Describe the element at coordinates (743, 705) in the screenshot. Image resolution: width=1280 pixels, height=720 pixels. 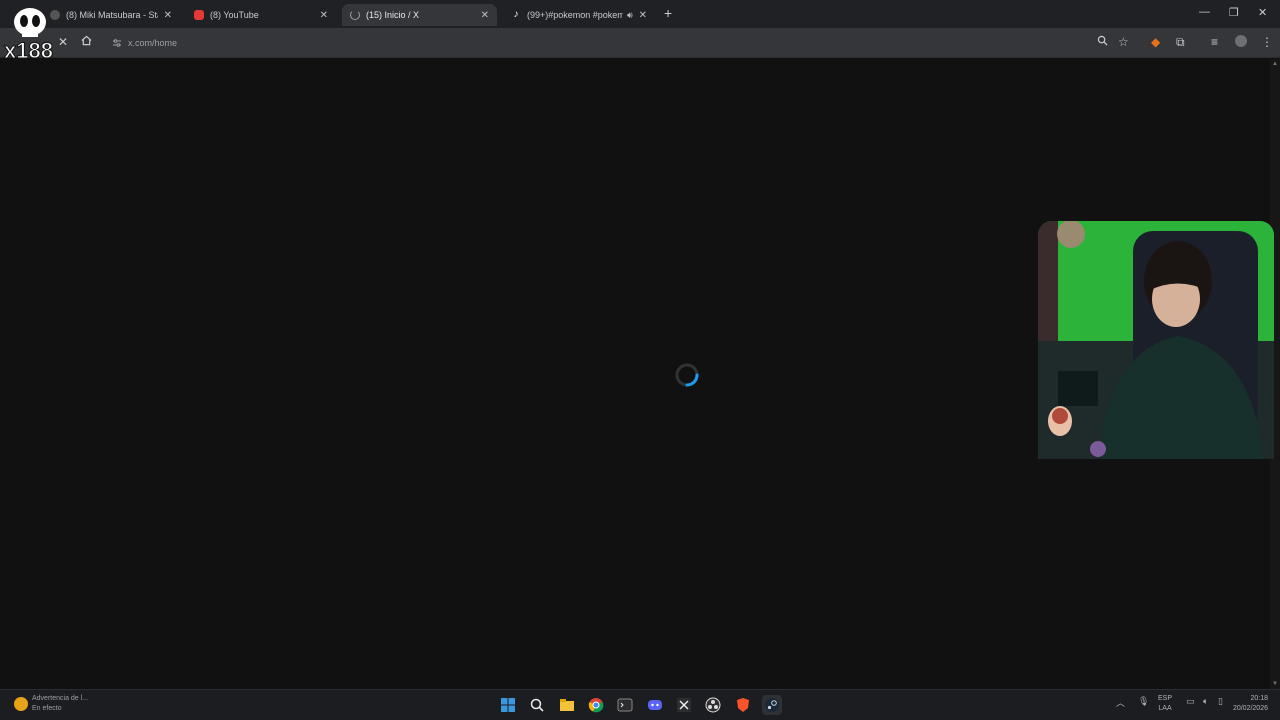
I see `brave-icon` at that location.